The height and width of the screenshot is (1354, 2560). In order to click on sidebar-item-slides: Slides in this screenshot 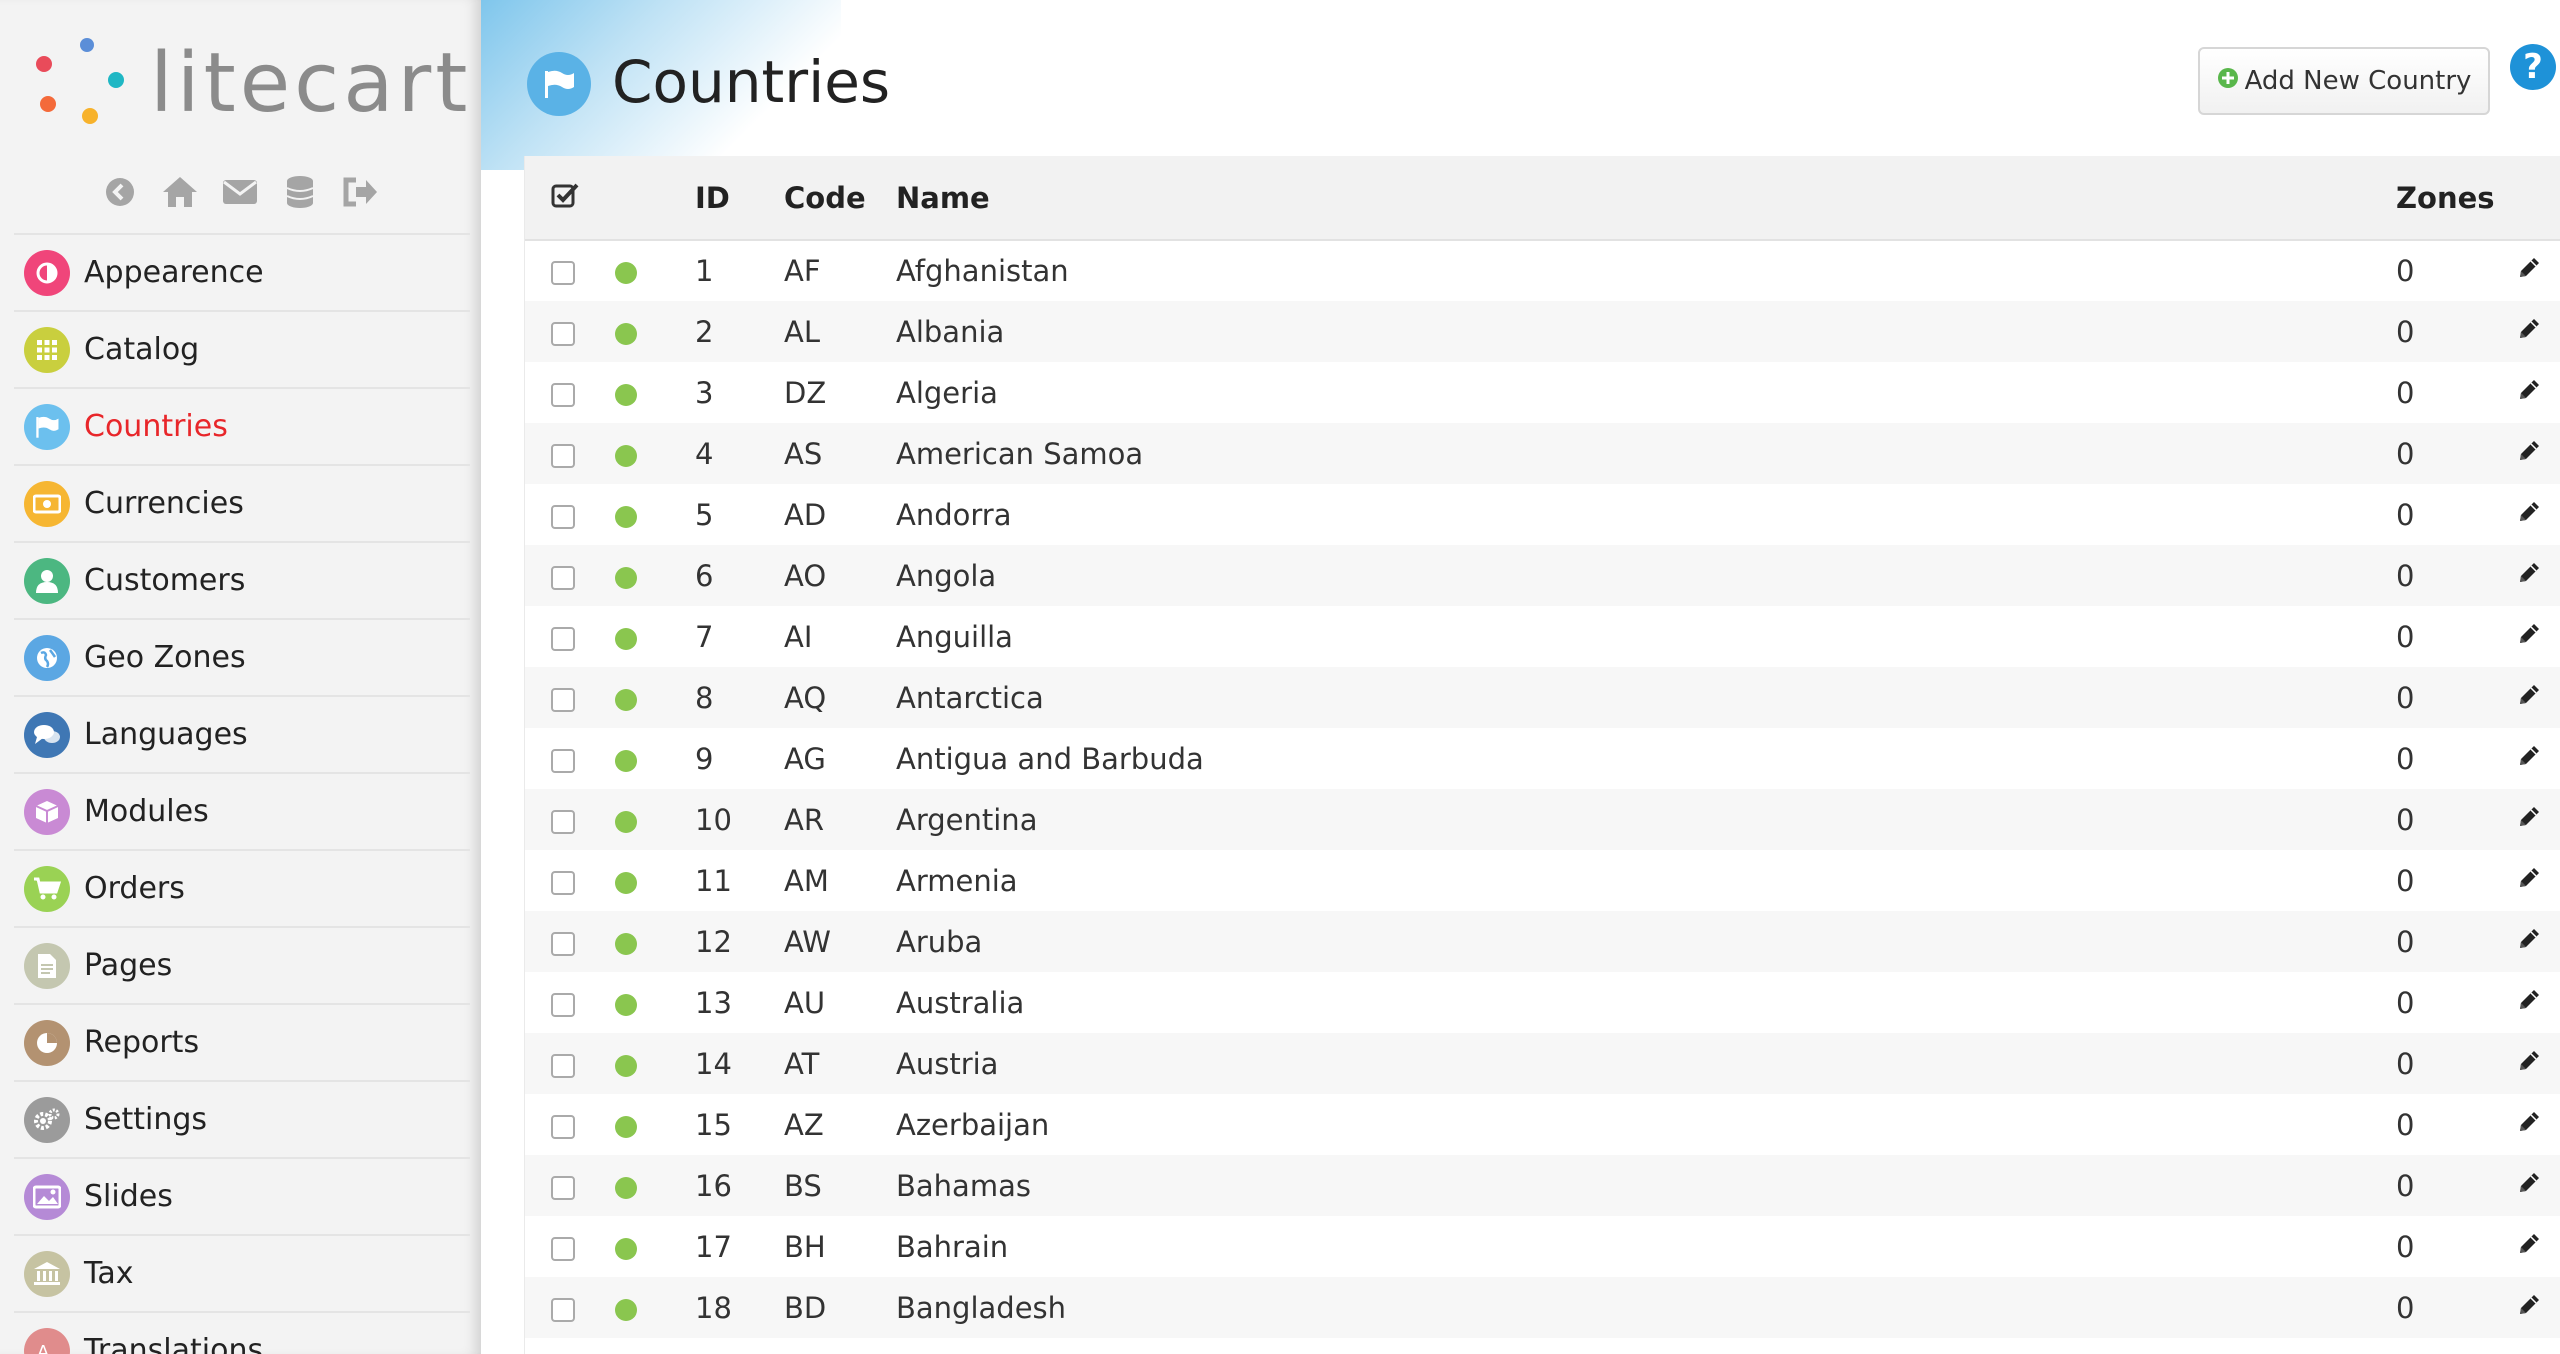, I will do `click(242, 1195)`.